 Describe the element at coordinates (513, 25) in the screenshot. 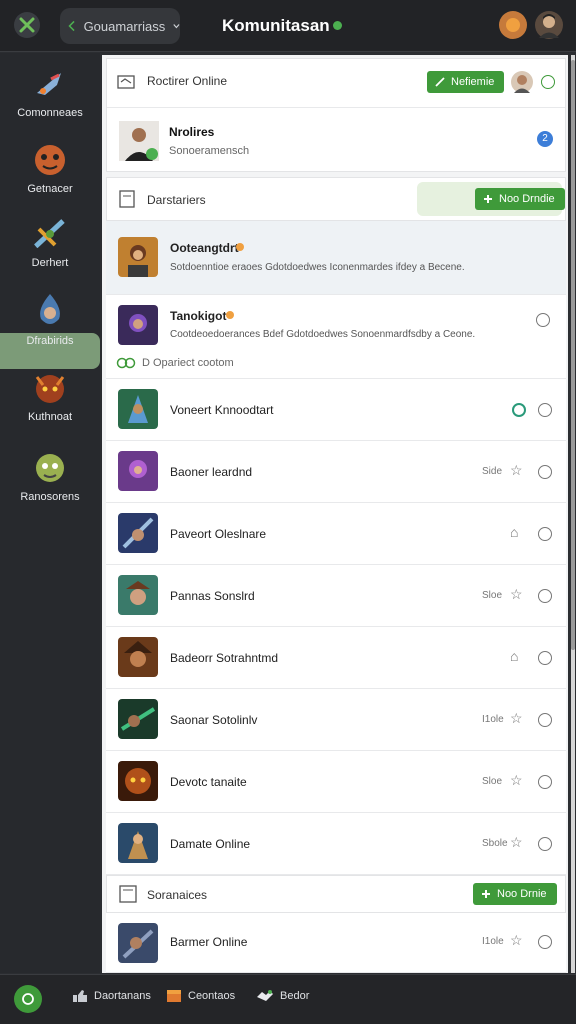

I see `notification-icon` at that location.